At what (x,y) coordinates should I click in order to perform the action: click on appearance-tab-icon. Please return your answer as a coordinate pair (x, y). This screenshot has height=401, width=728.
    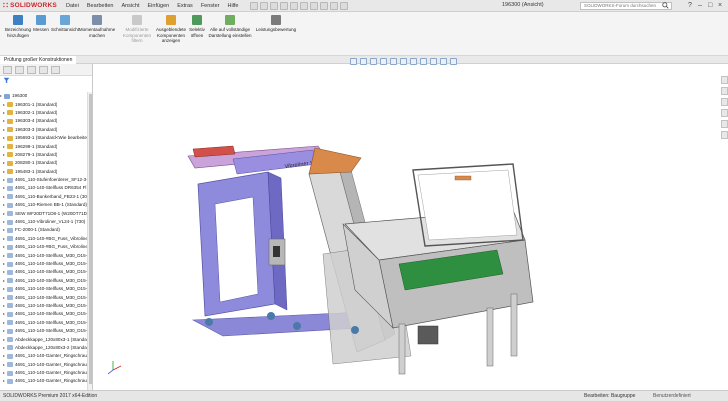
    Looking at the image, I should click on (55, 69).